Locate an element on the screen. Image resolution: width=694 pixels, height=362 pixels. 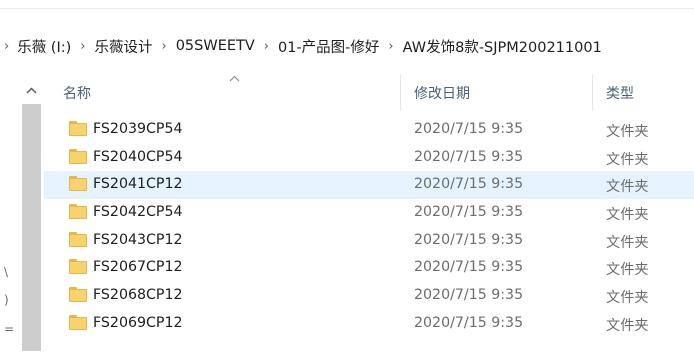
file-row: FS2043CP12 2020/7/15 9:35 文件夹 is located at coordinates (369, 241).